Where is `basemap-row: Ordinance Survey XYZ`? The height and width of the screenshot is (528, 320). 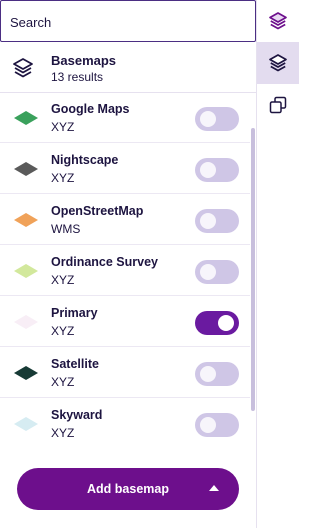 basemap-row: Ordinance Survey XYZ is located at coordinates (125, 271).